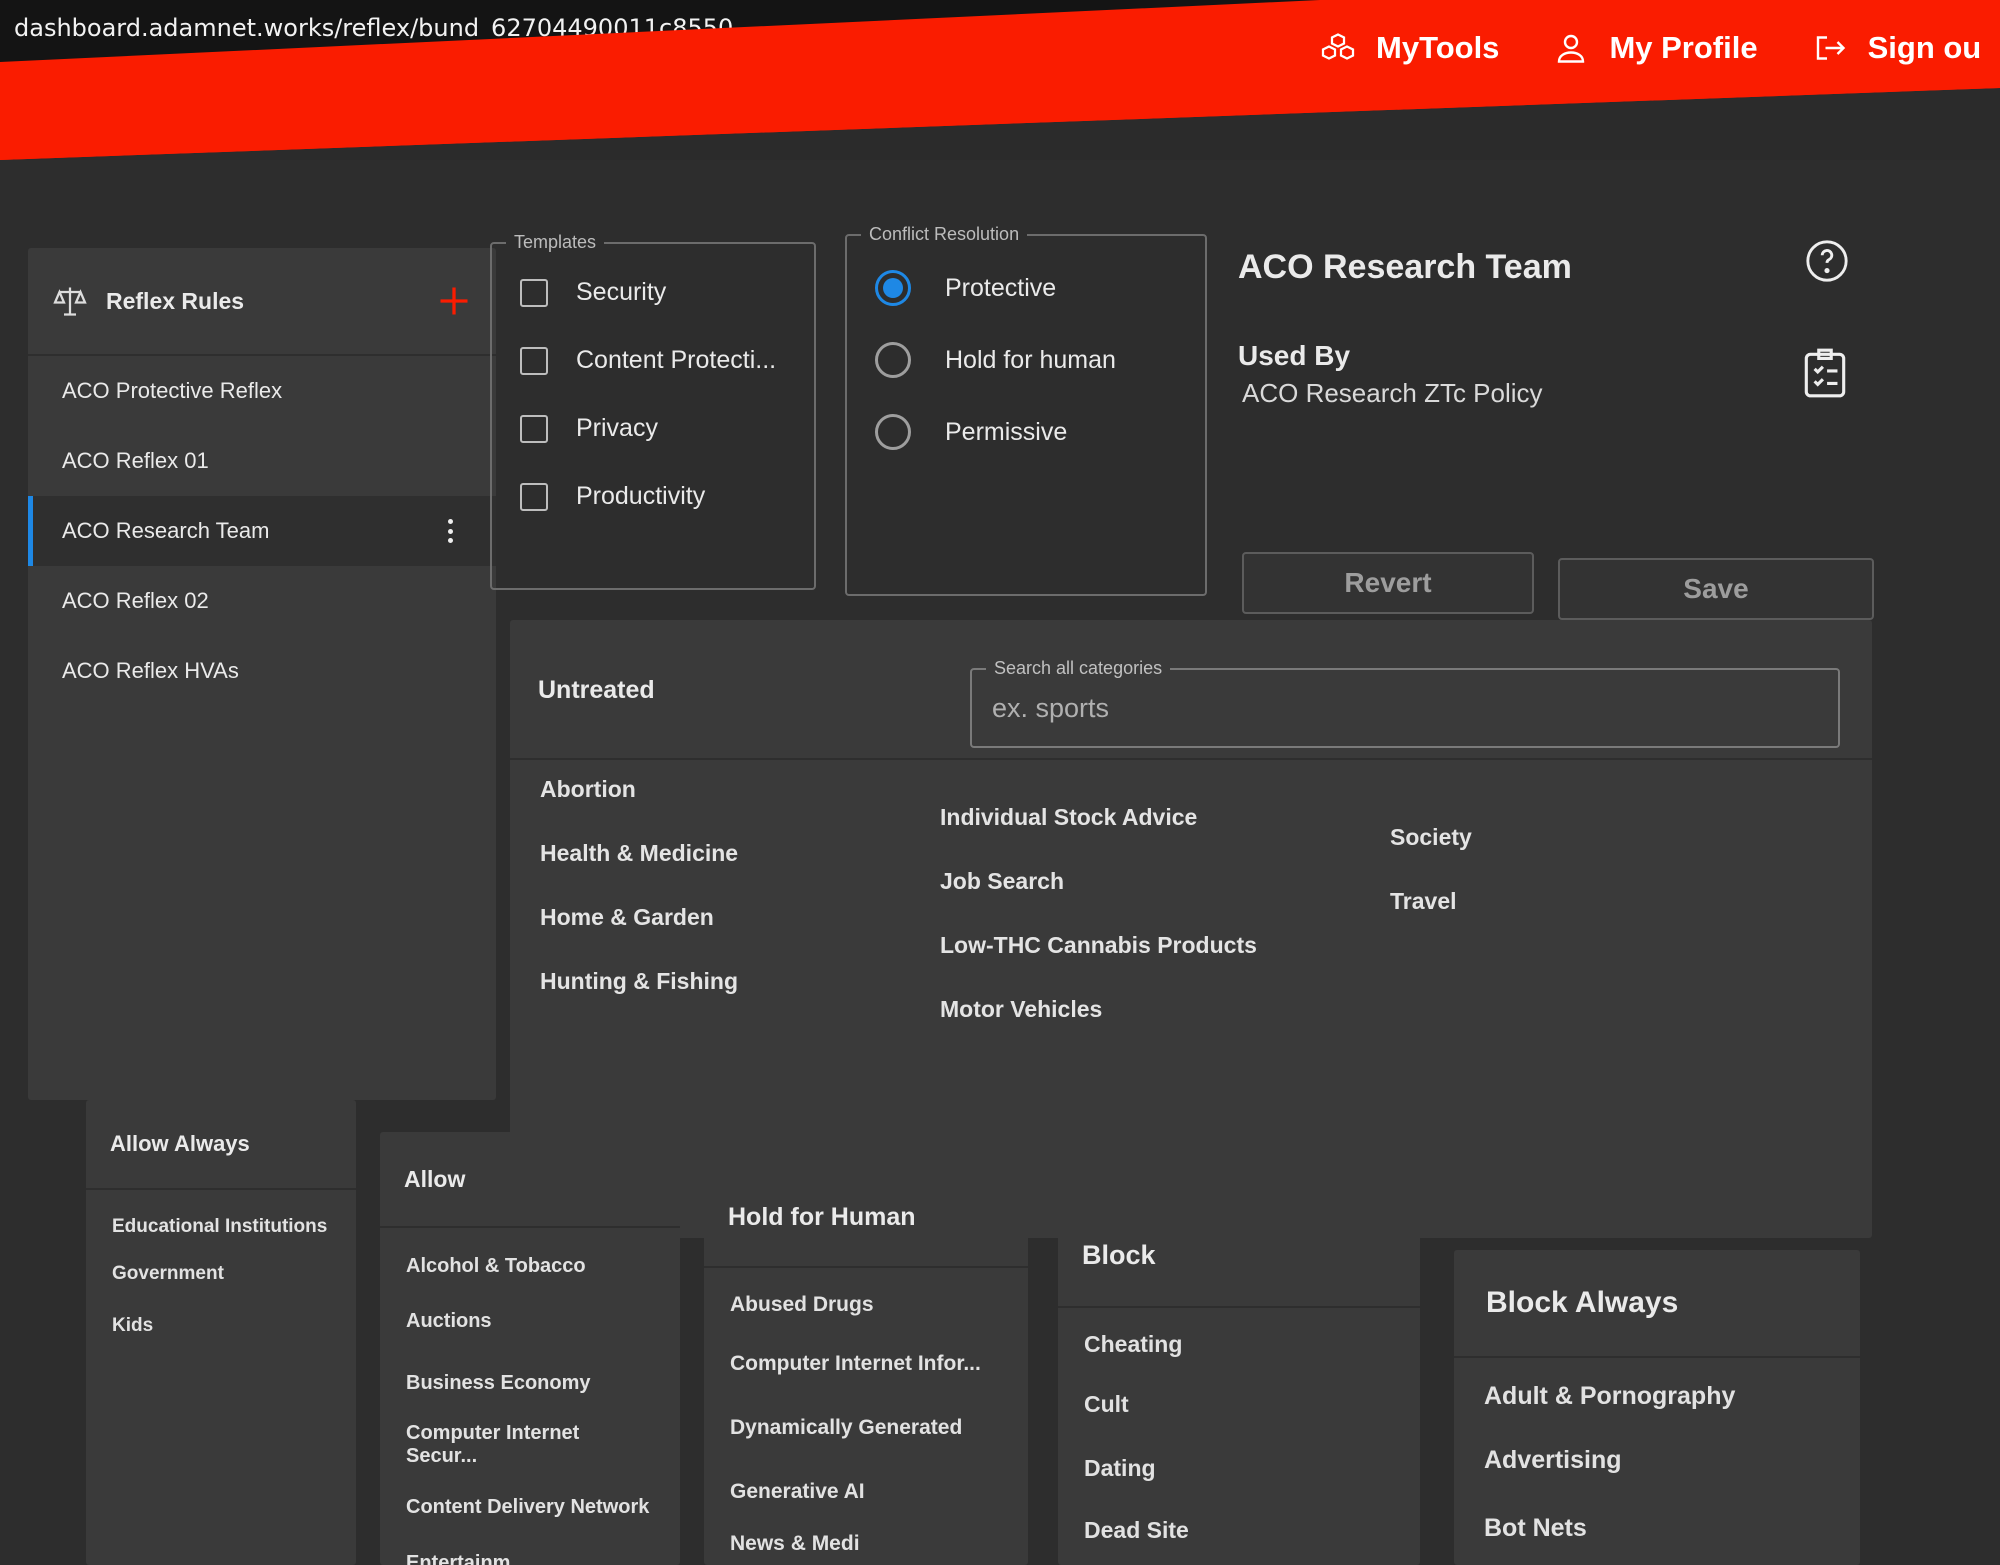  Describe the element at coordinates (1683, 47) in the screenshot. I see `profile-label: My Profile` at that location.